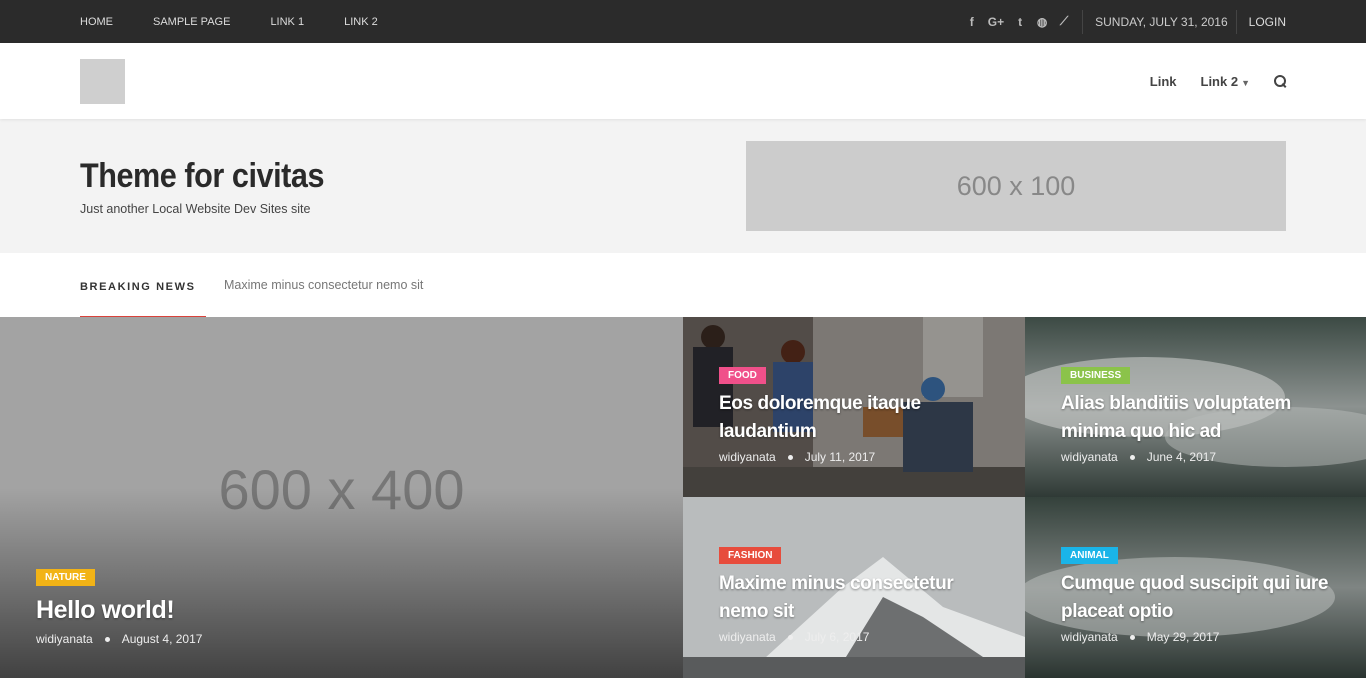 This screenshot has width=1366, height=678. What do you see at coordinates (287, 22) in the screenshot?
I see `nav-link-1: LINK 1` at bounding box center [287, 22].